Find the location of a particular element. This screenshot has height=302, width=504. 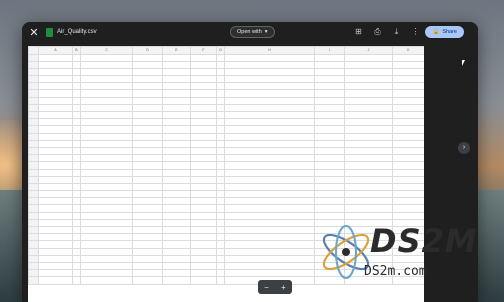

close-icon: ✕ is located at coordinates (34, 32).